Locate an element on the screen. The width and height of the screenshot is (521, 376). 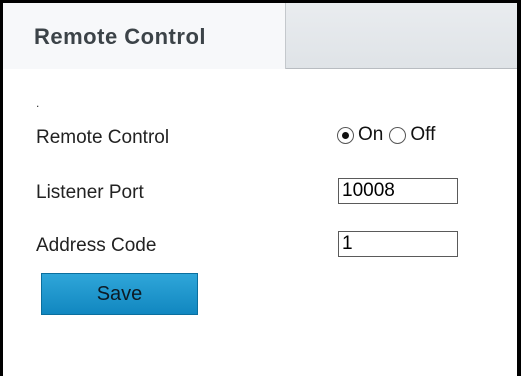
frame-border-right is located at coordinates (519, 188).